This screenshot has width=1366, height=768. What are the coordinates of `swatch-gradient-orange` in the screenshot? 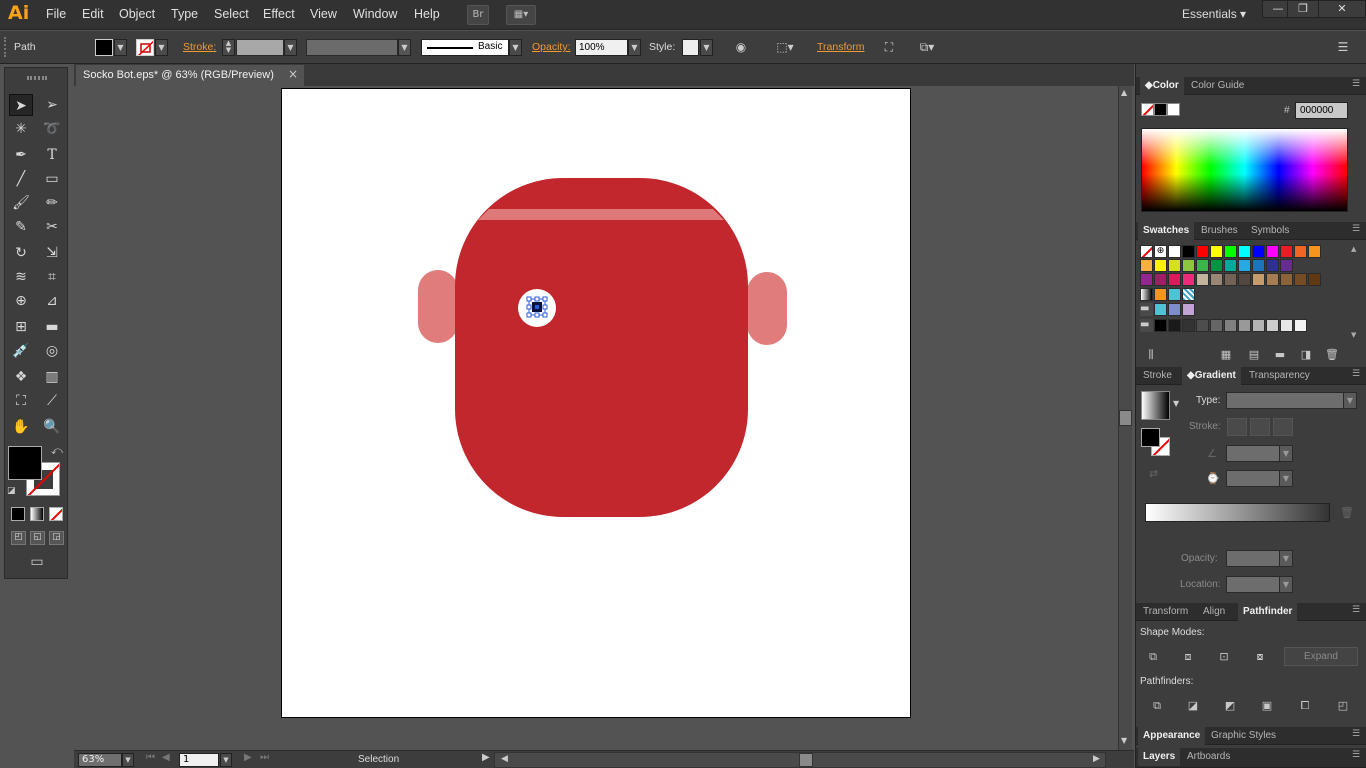 It's located at (1160, 294).